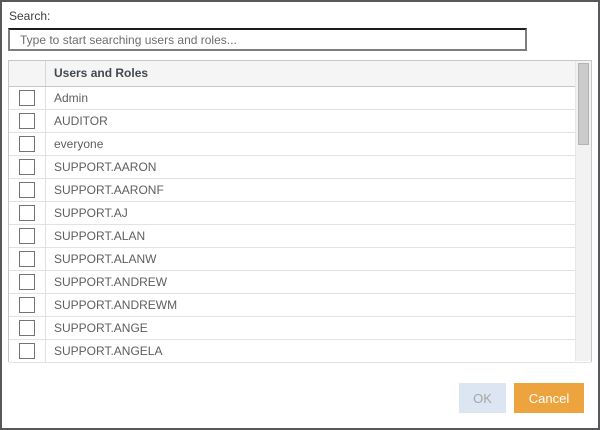  I want to click on ok-button: OK, so click(482, 398).